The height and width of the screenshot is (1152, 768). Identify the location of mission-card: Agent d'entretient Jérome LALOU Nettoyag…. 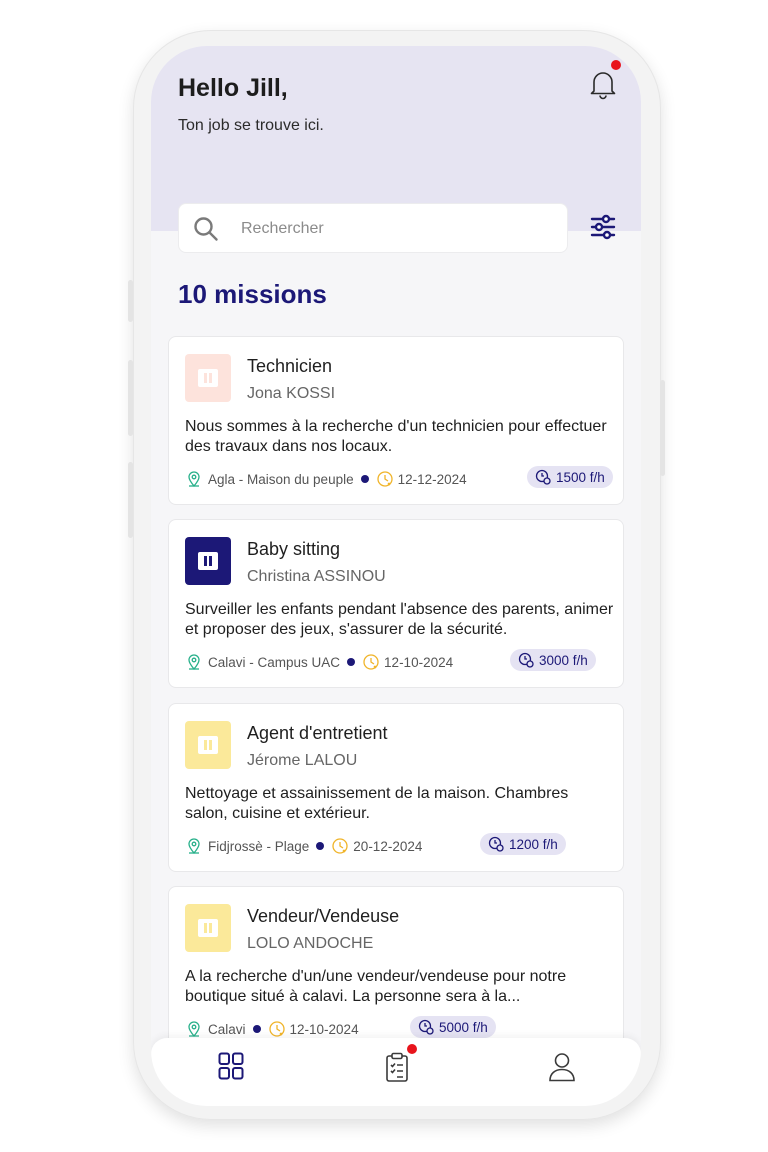
(396, 787).